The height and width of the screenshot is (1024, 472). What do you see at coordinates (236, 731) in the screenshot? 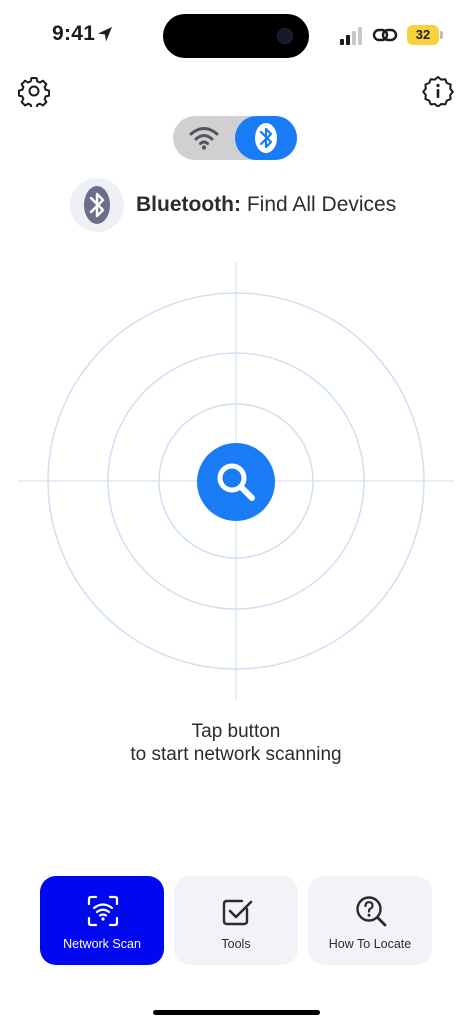
I see `hint-line-1: Tap button` at bounding box center [236, 731].